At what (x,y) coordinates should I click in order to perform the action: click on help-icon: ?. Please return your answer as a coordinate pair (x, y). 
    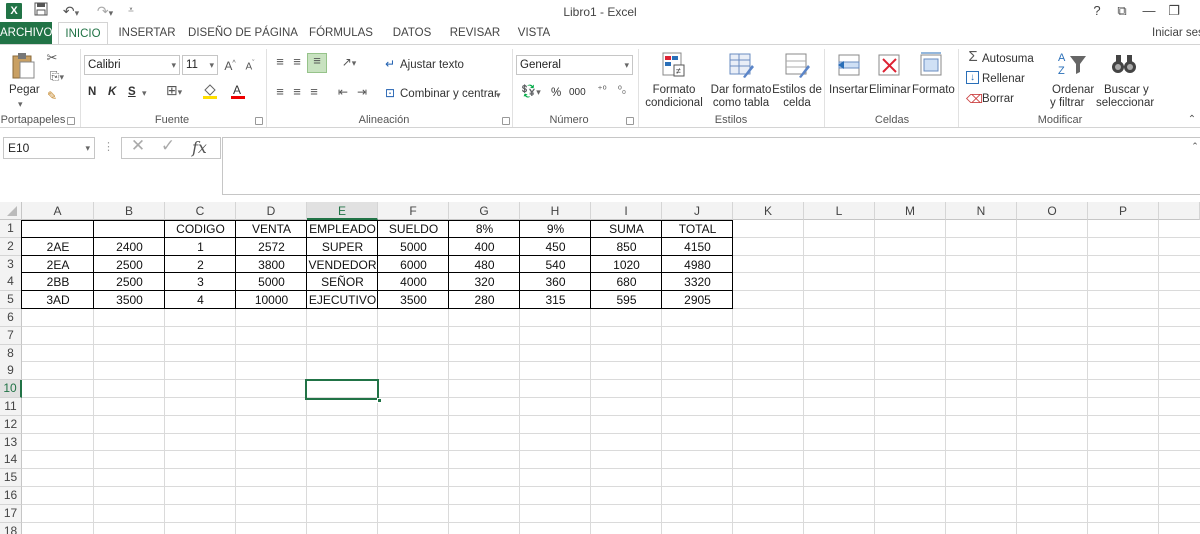
    Looking at the image, I should click on (1097, 11).